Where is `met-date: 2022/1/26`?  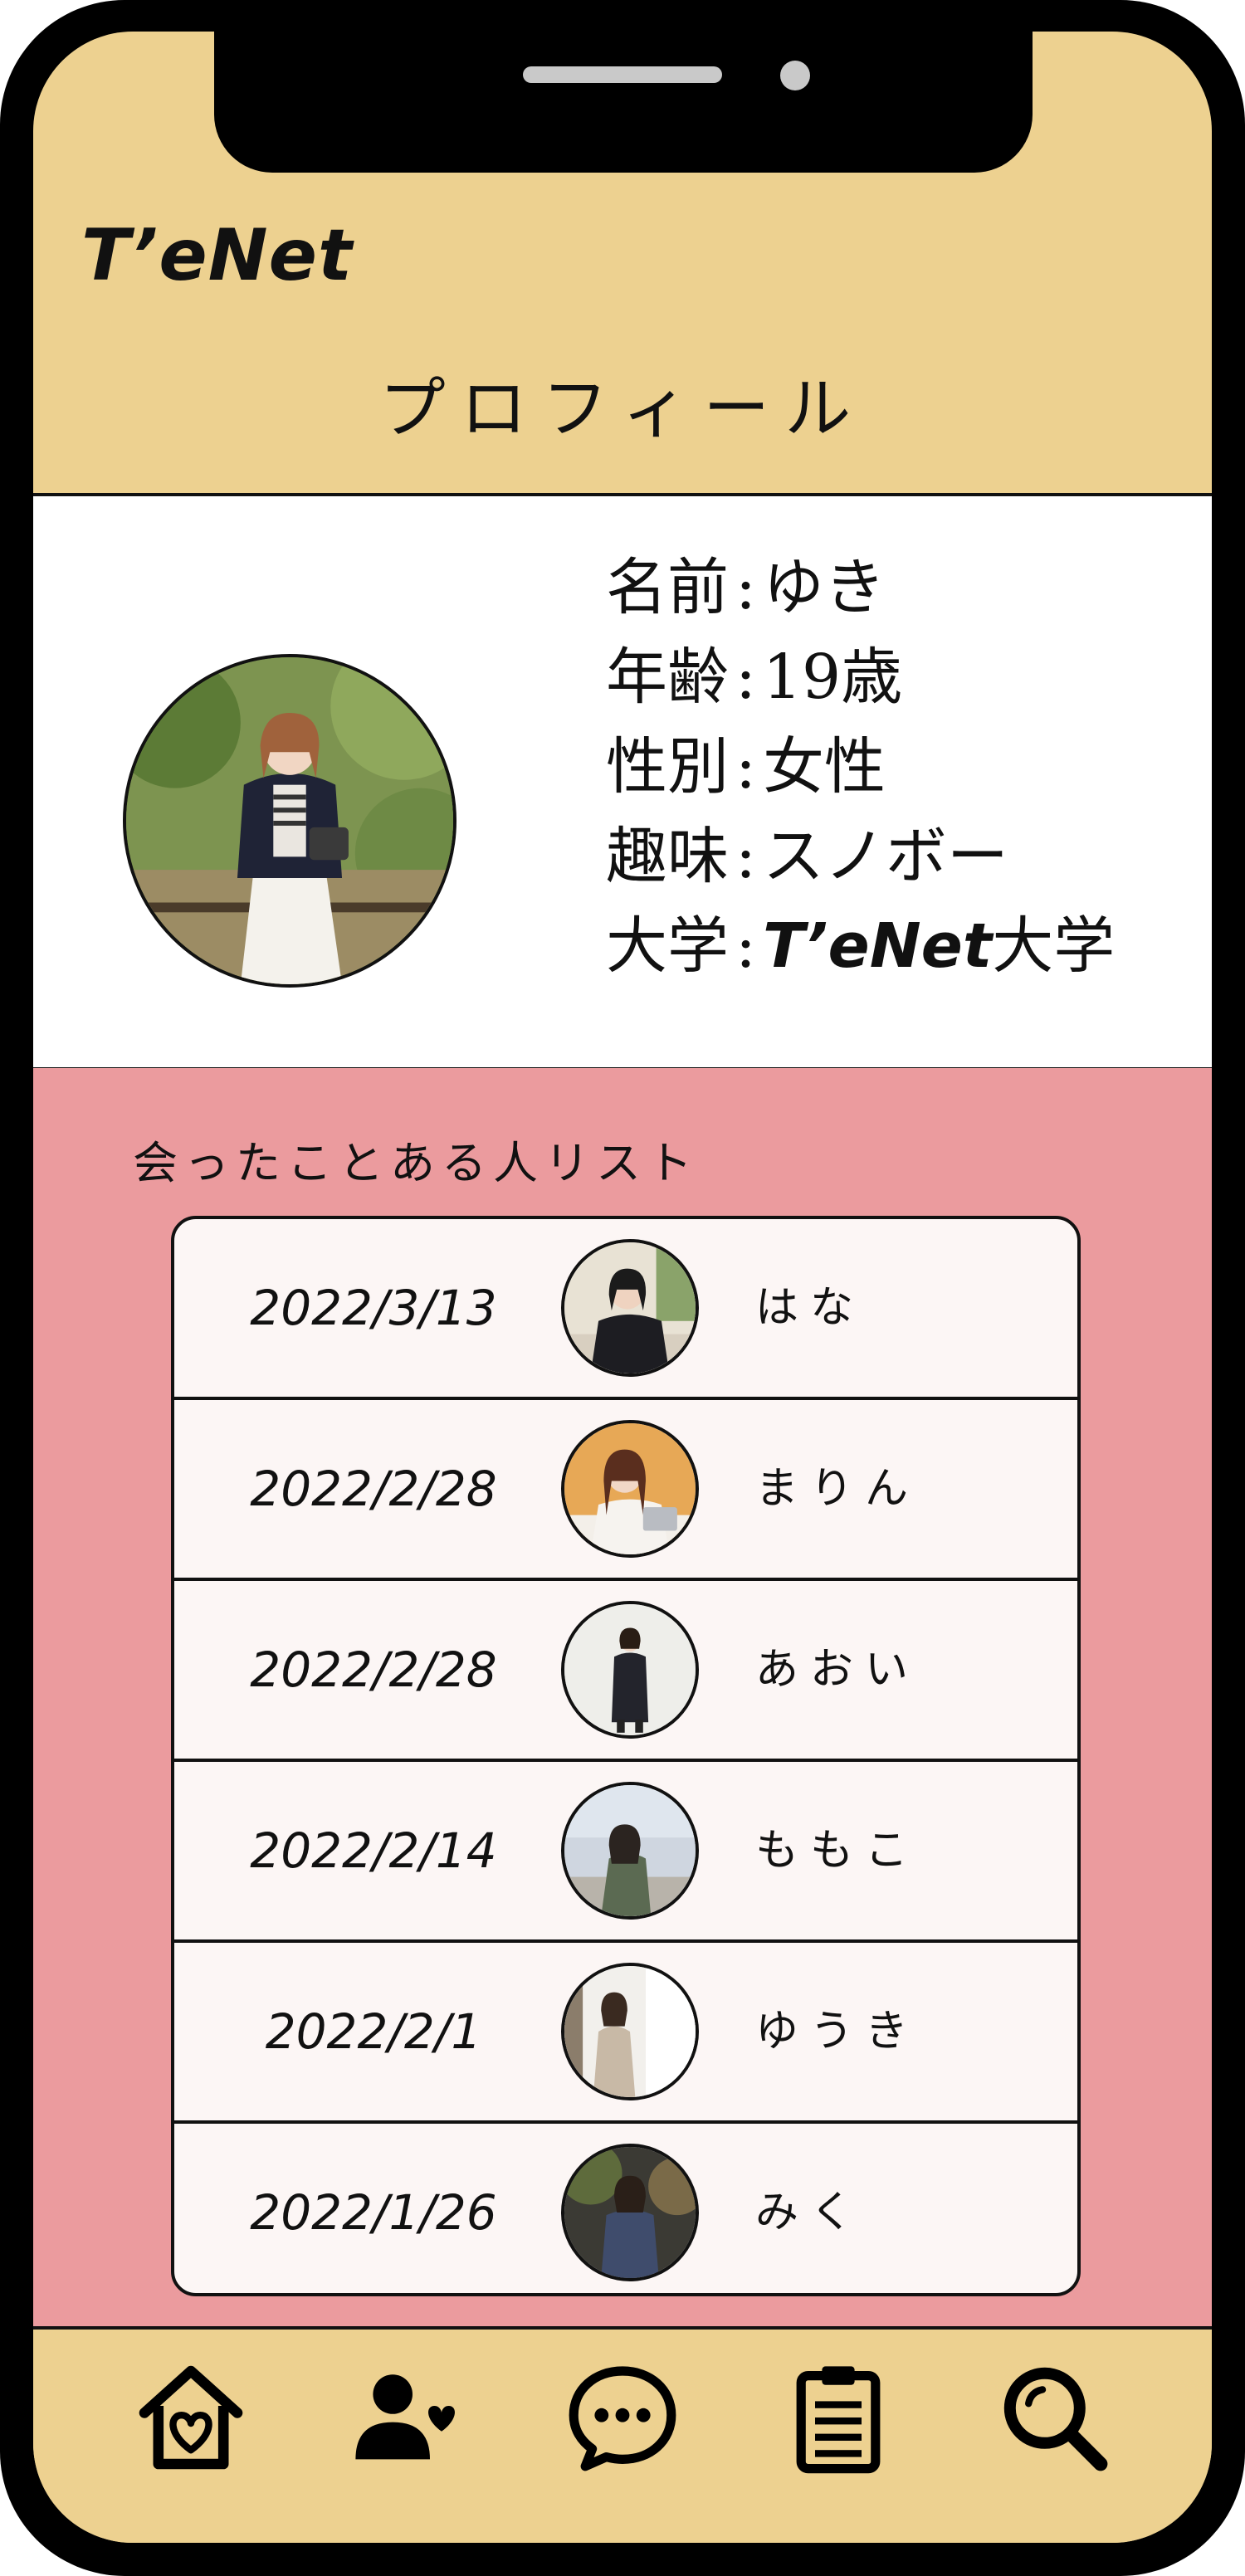
met-date: 2022/1/26 is located at coordinates (374, 2213).